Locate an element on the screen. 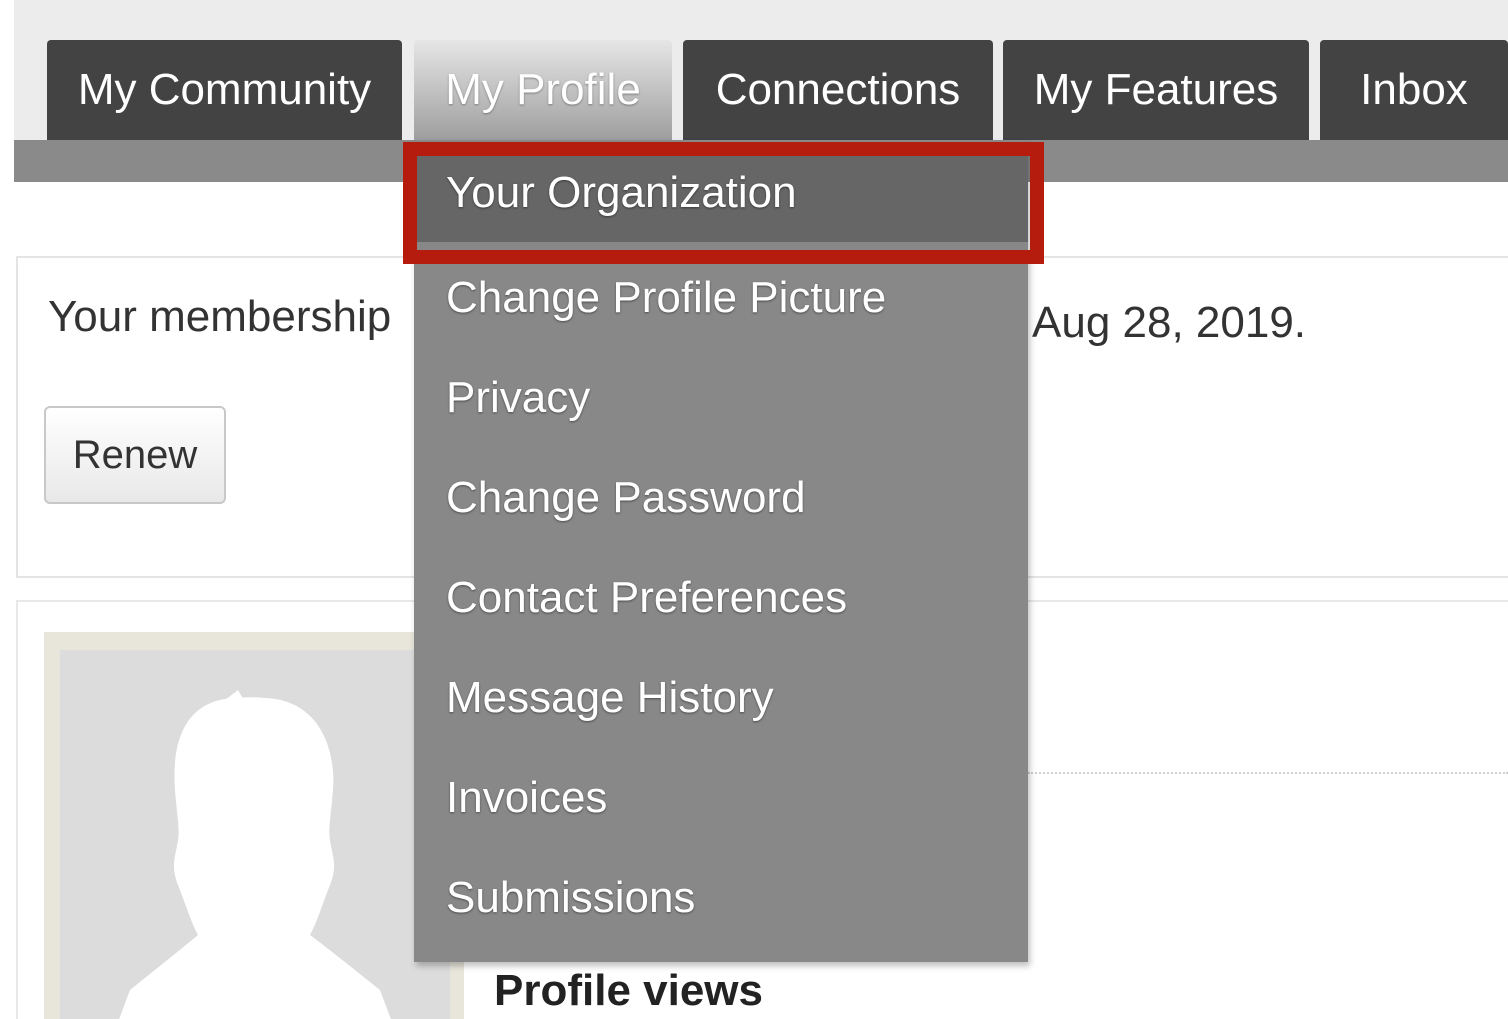 The image size is (1508, 1019). tab-label: My Profile is located at coordinates (543, 89).